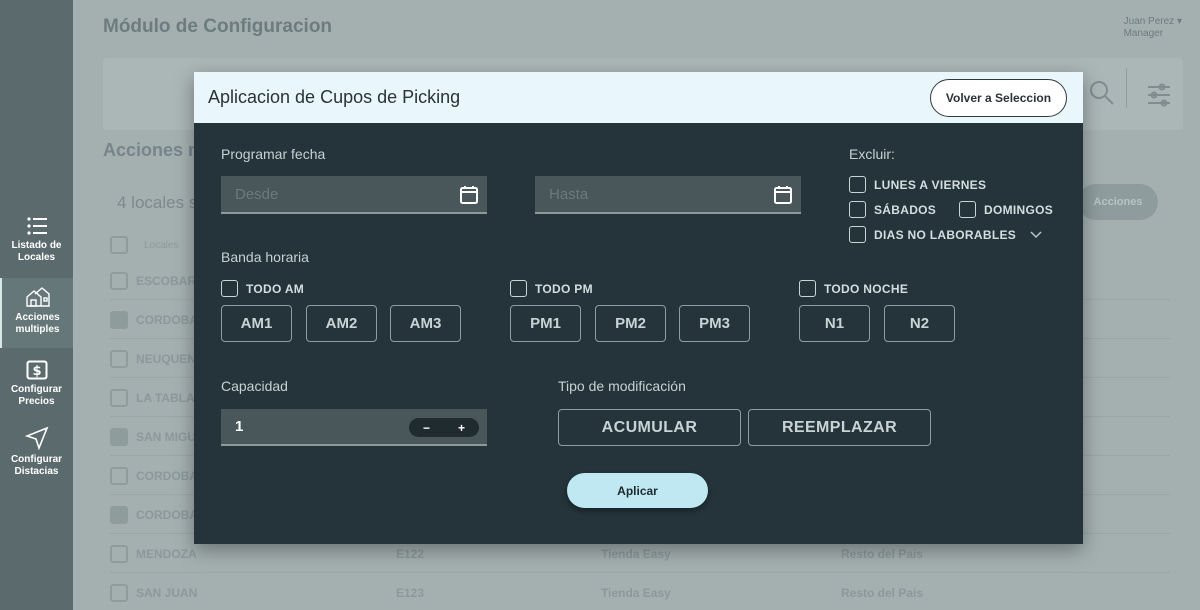  I want to click on buildings-icon, so click(37, 297).